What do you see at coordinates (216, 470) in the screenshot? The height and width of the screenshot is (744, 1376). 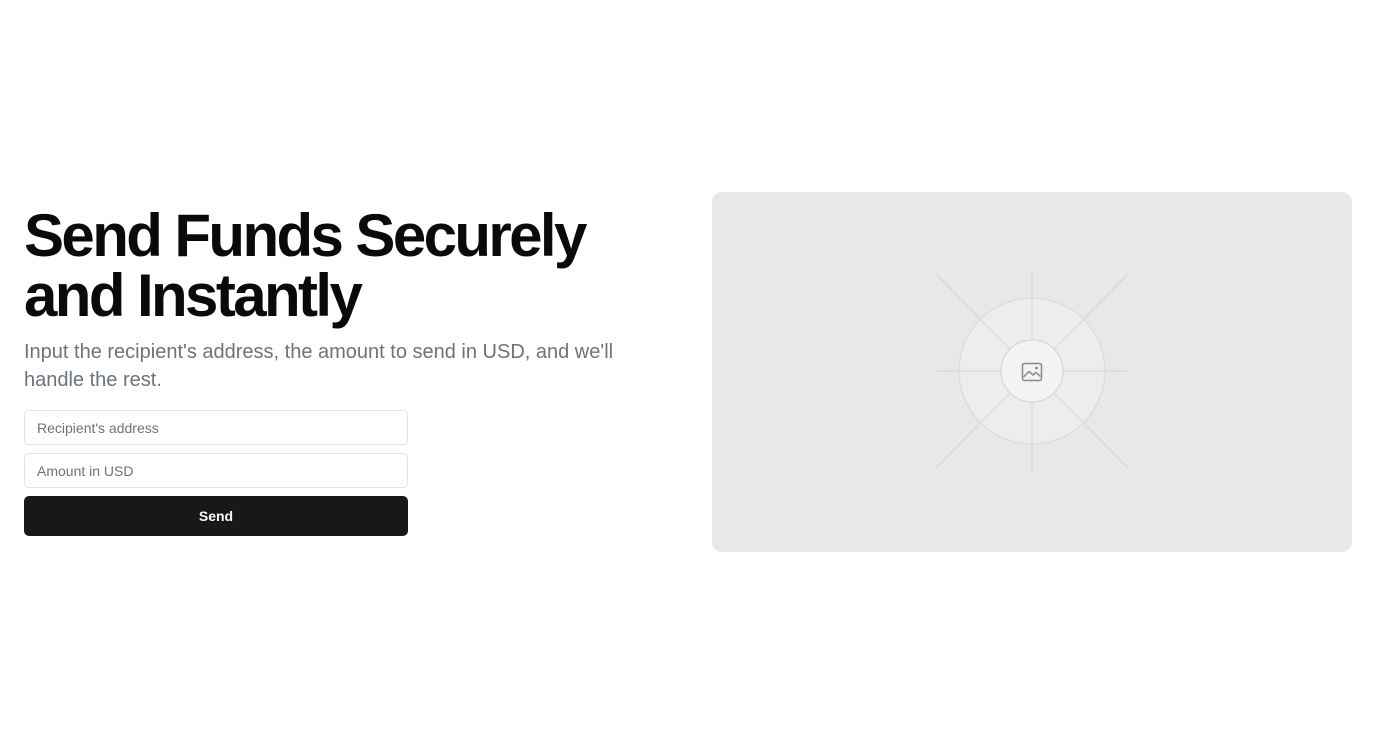 I see `amount-usd-input` at bounding box center [216, 470].